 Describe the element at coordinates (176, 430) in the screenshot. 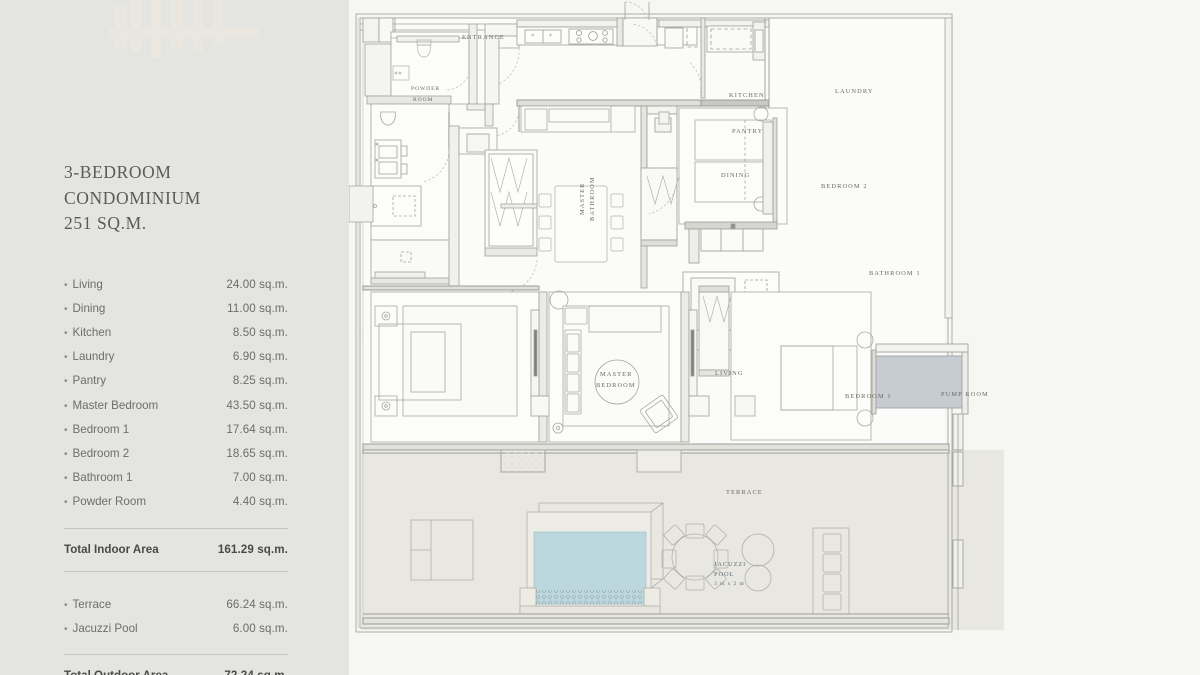

I see `room-area-row: Bedroom 1 17.64 sq.m.` at that location.